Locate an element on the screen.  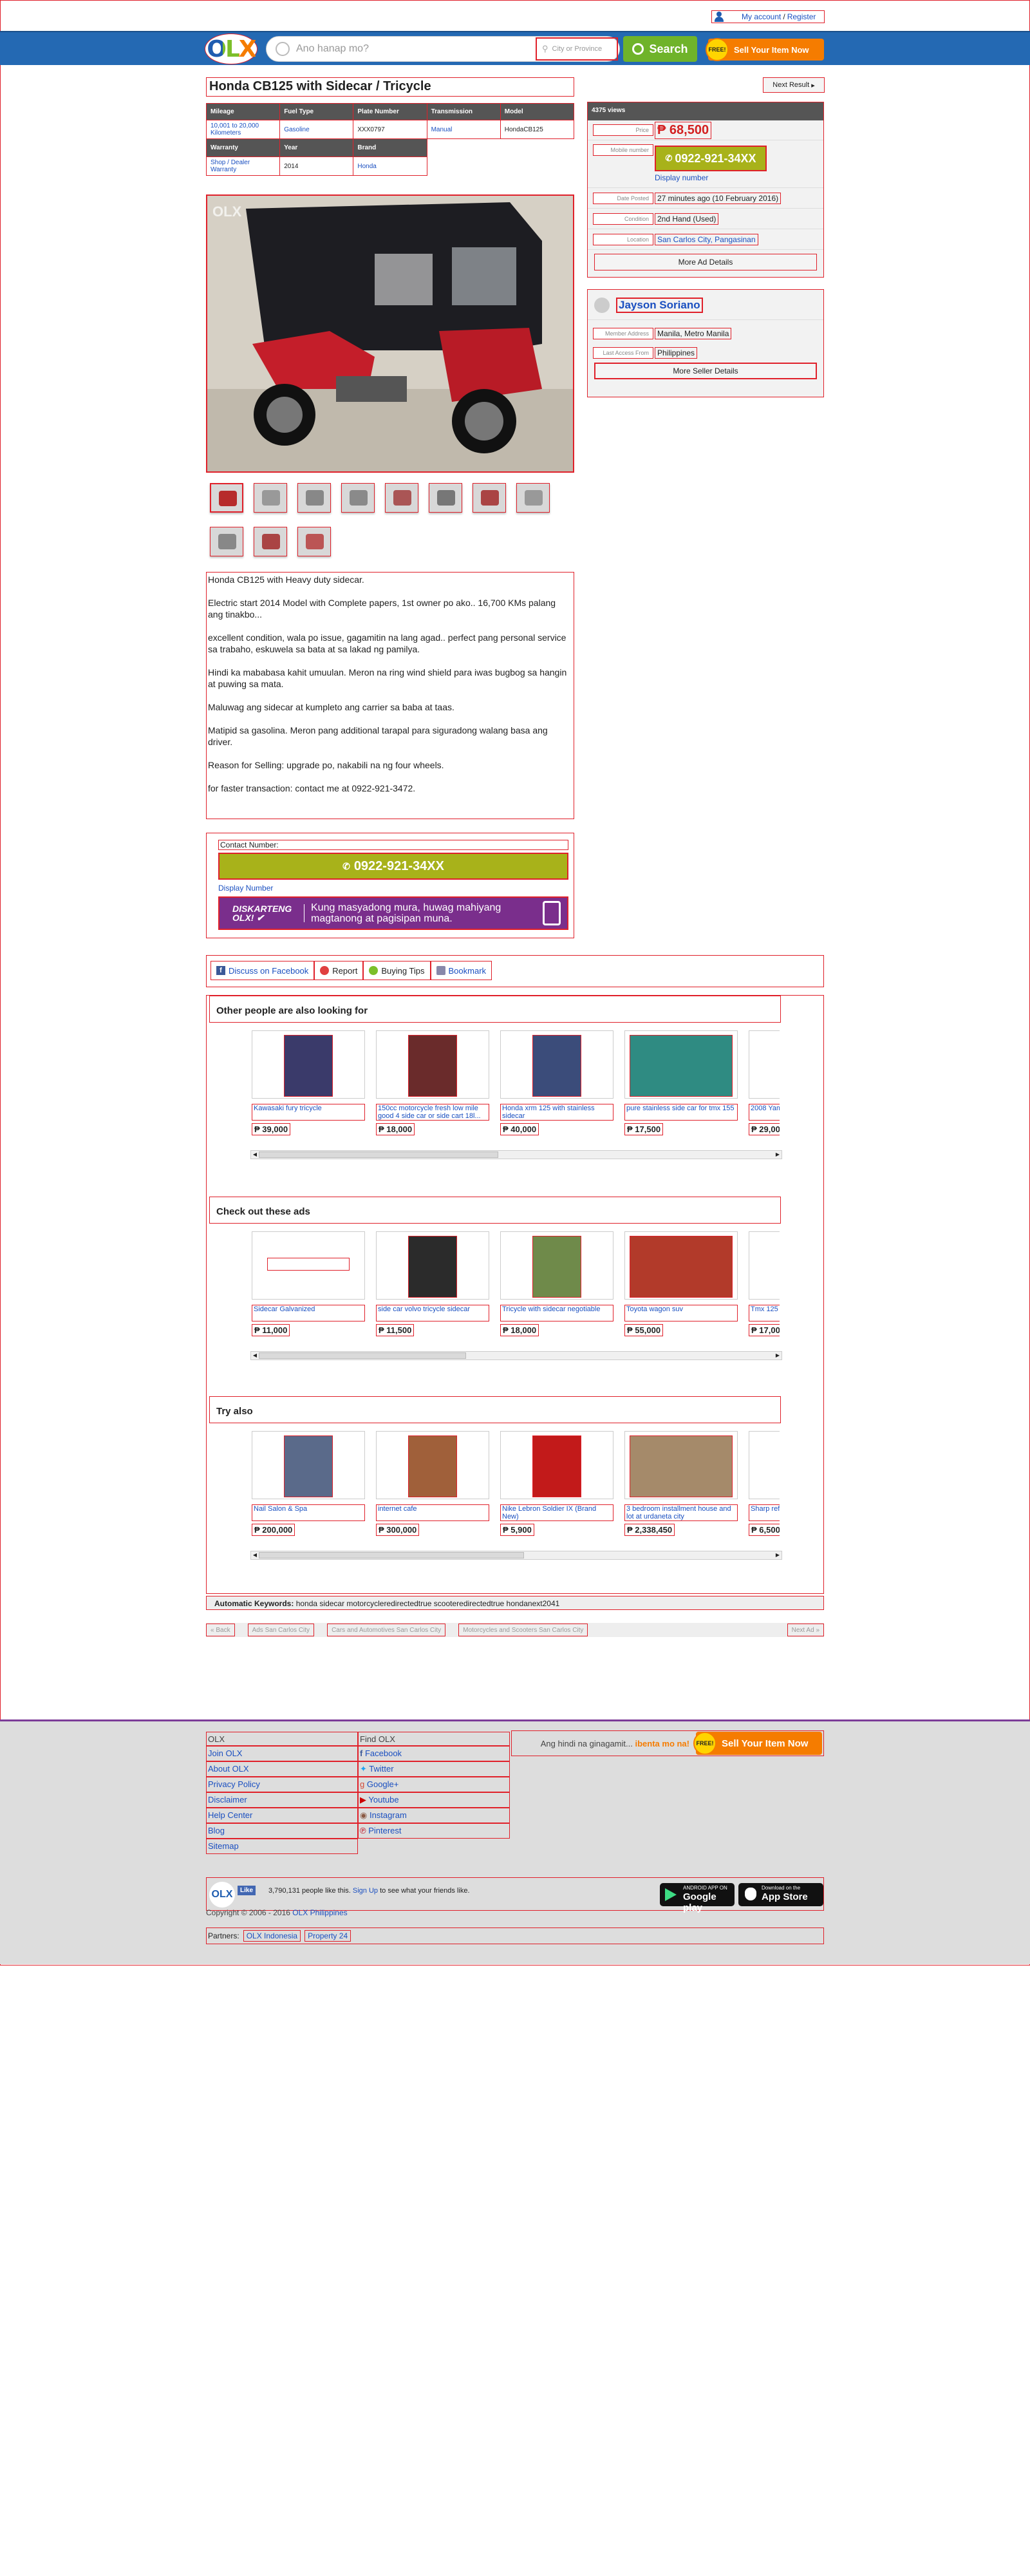
ad-card: 2008 Yamaha with sidecar ₱ 29,000 is located at coordinates (764, 1082).